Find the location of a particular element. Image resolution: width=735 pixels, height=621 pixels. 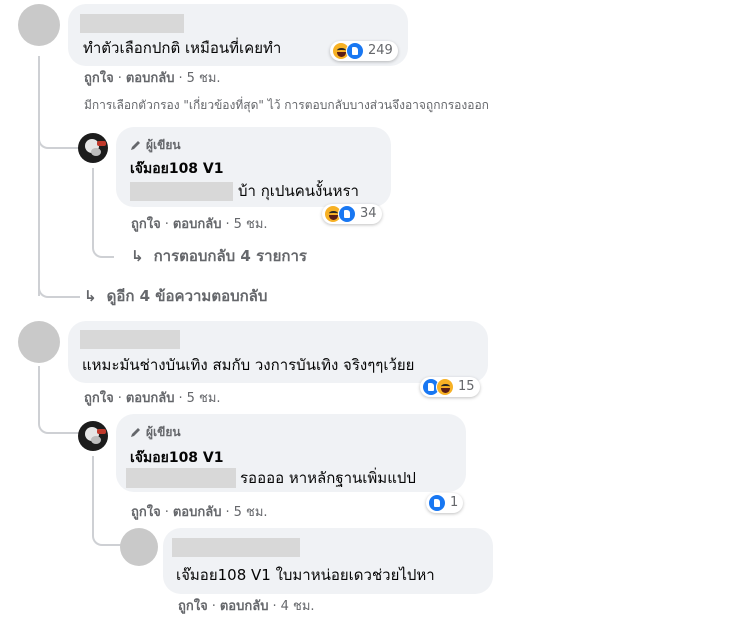

comment-text: ทำตัวเลือกปกติ เหมือนที่เคยทำ is located at coordinates (182, 48).